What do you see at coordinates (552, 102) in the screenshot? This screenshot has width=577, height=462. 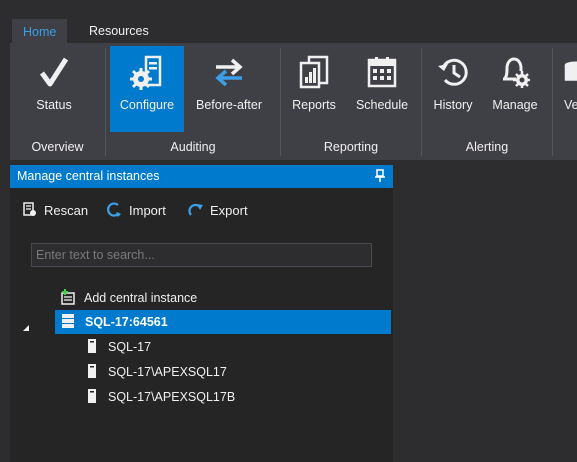 I see `group-separator` at bounding box center [552, 102].